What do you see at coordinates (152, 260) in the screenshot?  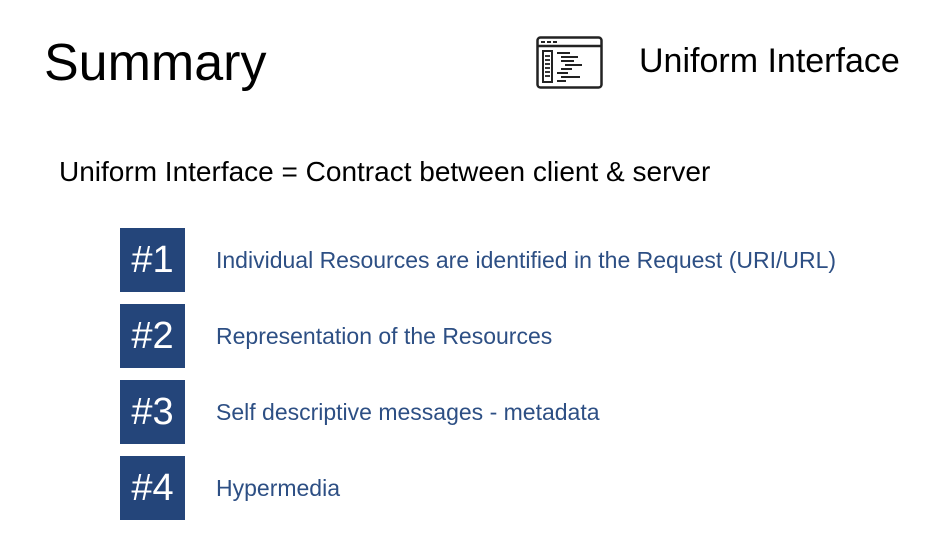 I see `point-badge: #1` at bounding box center [152, 260].